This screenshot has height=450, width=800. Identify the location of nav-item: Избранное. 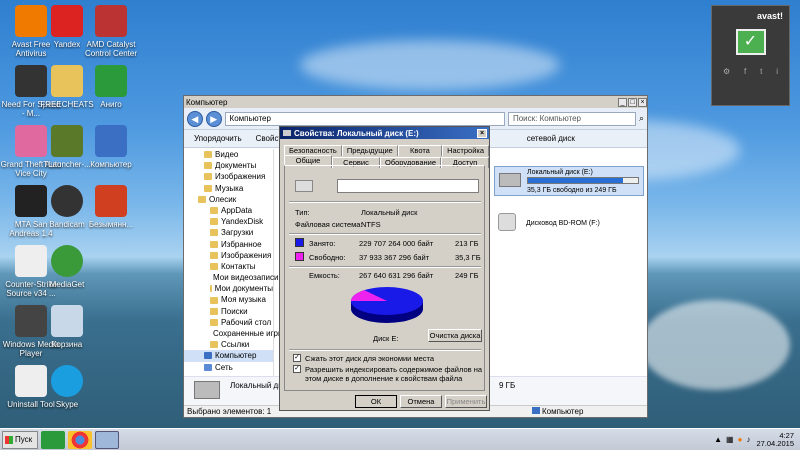
(228, 244).